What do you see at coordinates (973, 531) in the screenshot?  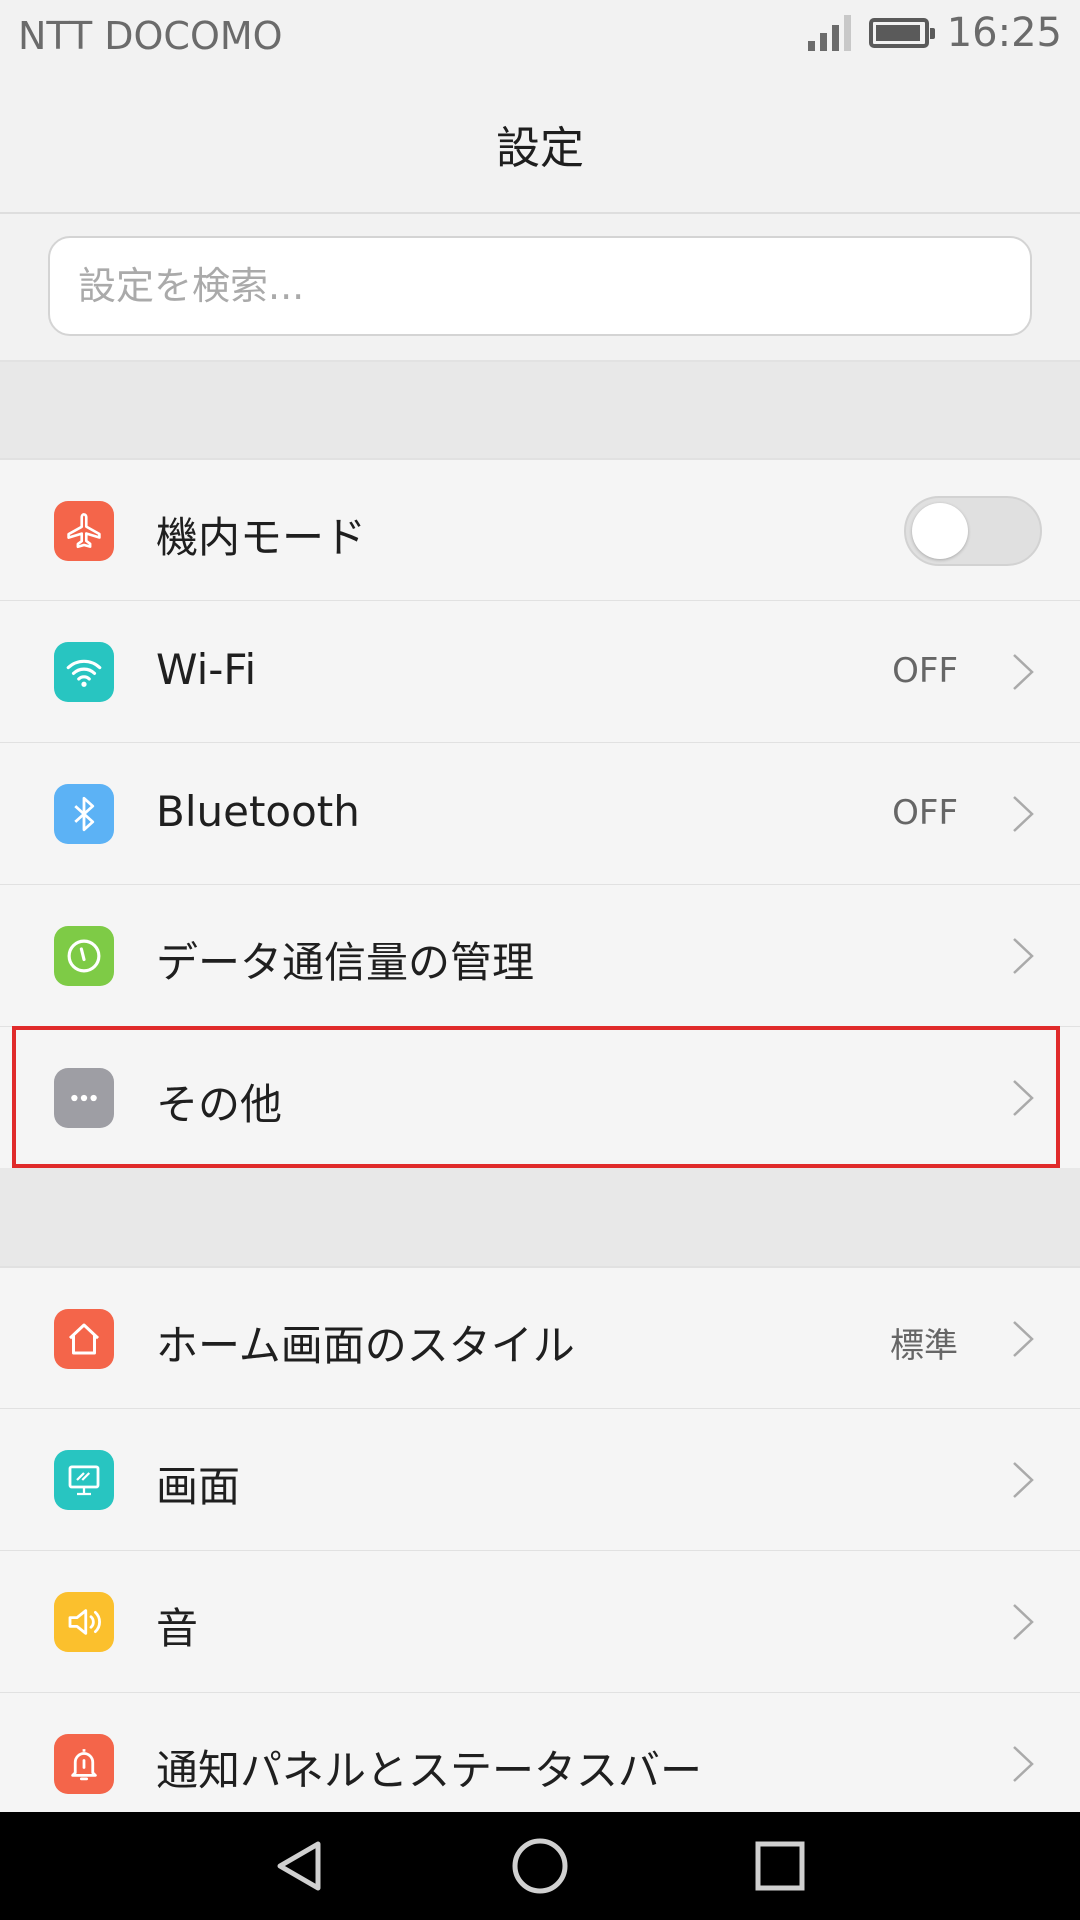 I see `airplane-mode-toggle` at bounding box center [973, 531].